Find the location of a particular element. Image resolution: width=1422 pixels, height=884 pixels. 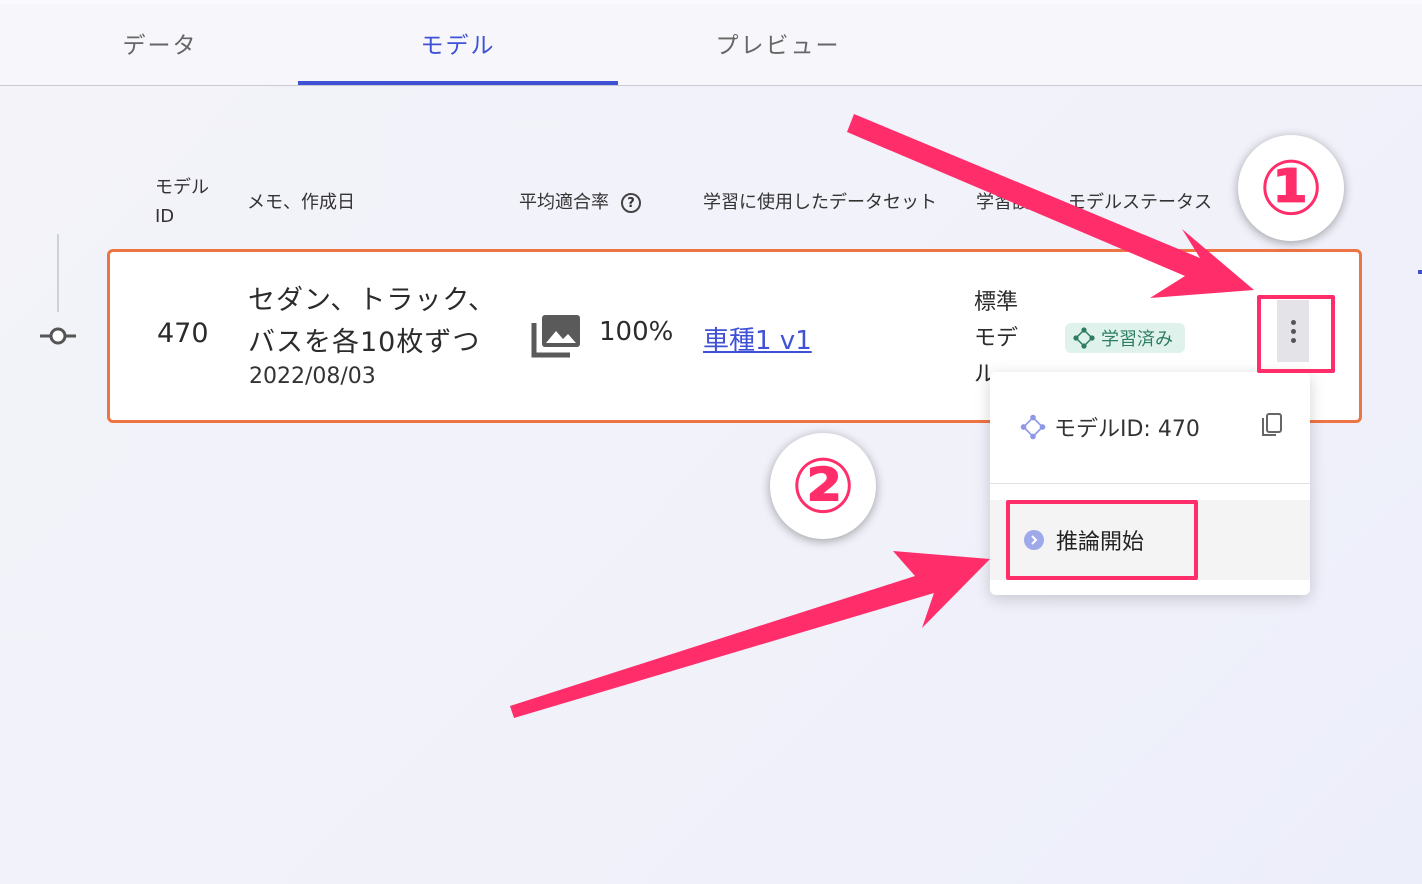

annotation-step-1-label: ① is located at coordinates (1291, 187).